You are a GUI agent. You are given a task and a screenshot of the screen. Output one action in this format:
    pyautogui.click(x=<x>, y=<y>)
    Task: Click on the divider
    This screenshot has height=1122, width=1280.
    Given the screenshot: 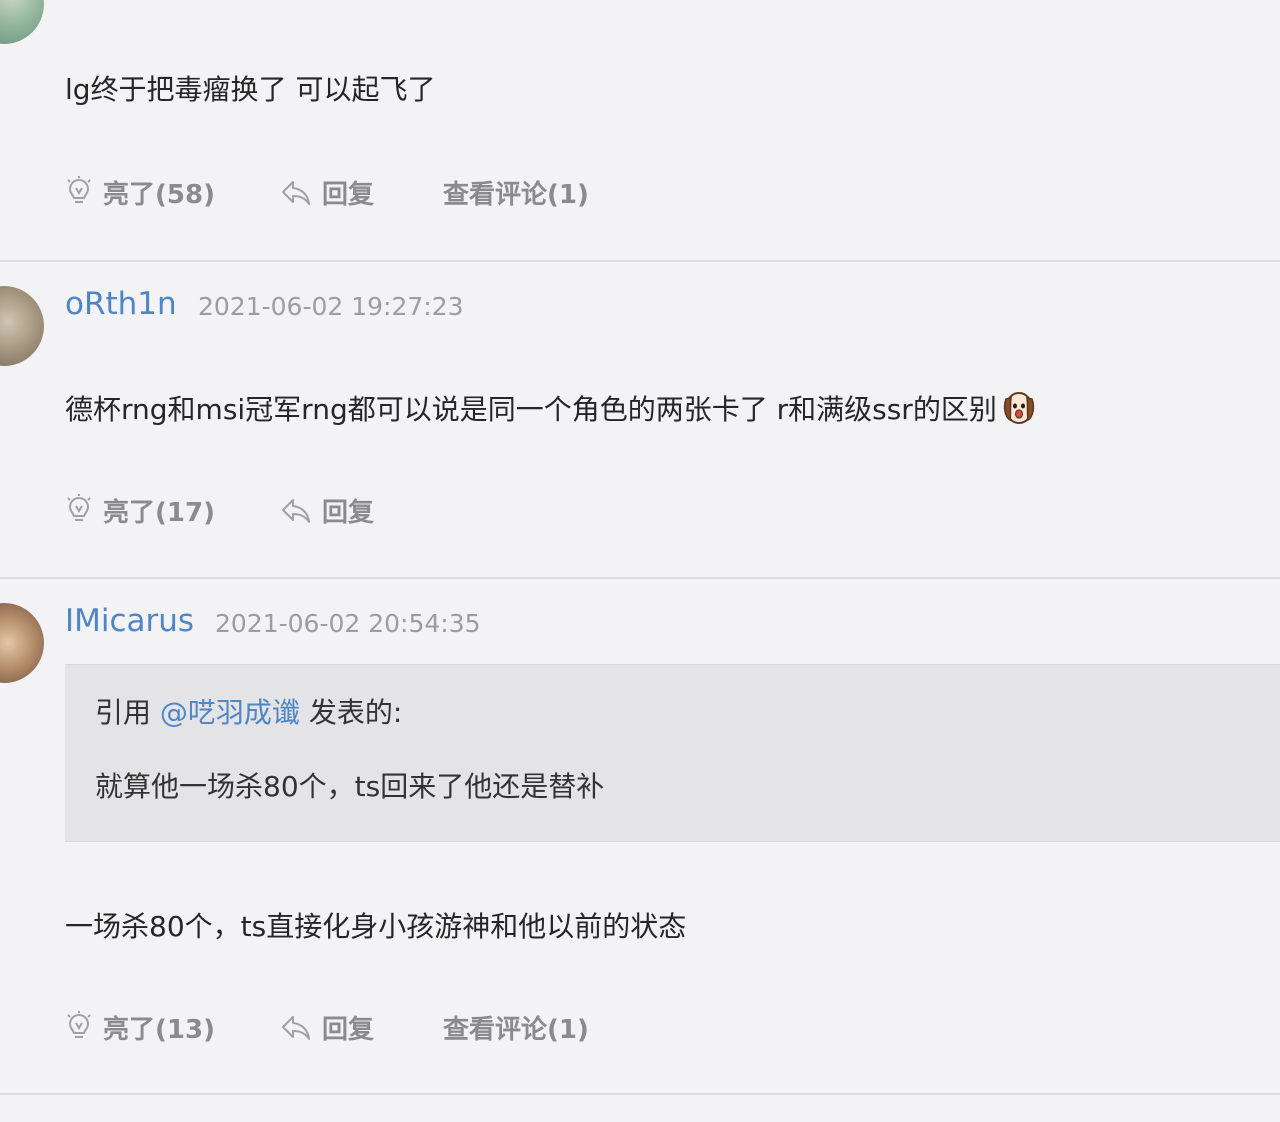 What is the action you would take?
    pyautogui.click(x=640, y=1094)
    